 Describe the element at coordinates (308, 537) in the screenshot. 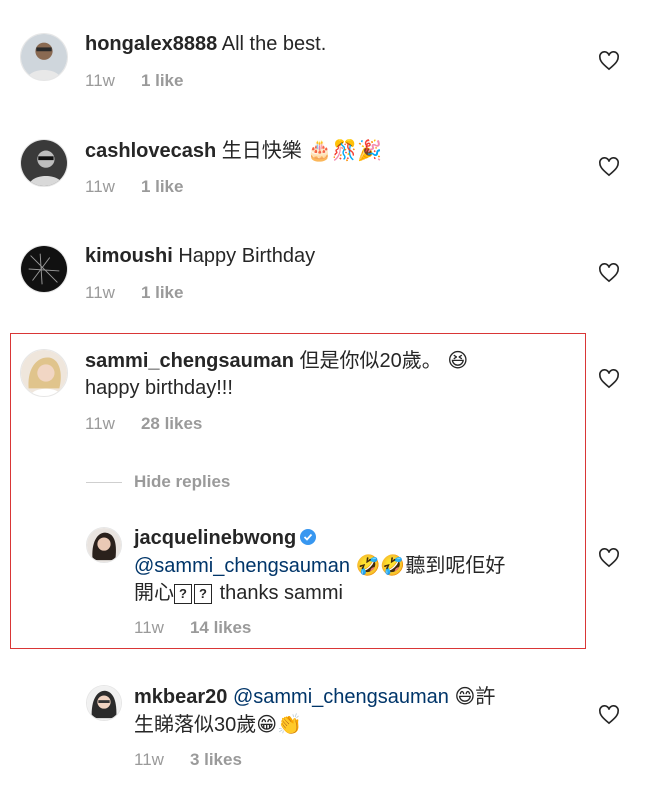

I see `verified-badge-icon` at that location.